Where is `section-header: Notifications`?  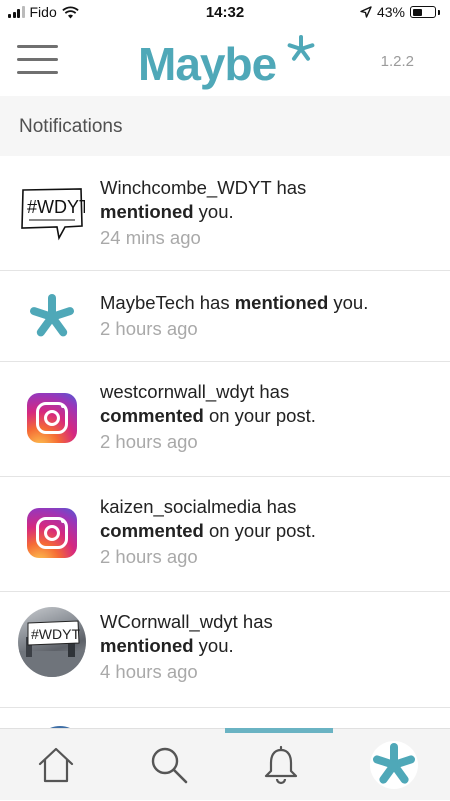 section-header: Notifications is located at coordinates (225, 126).